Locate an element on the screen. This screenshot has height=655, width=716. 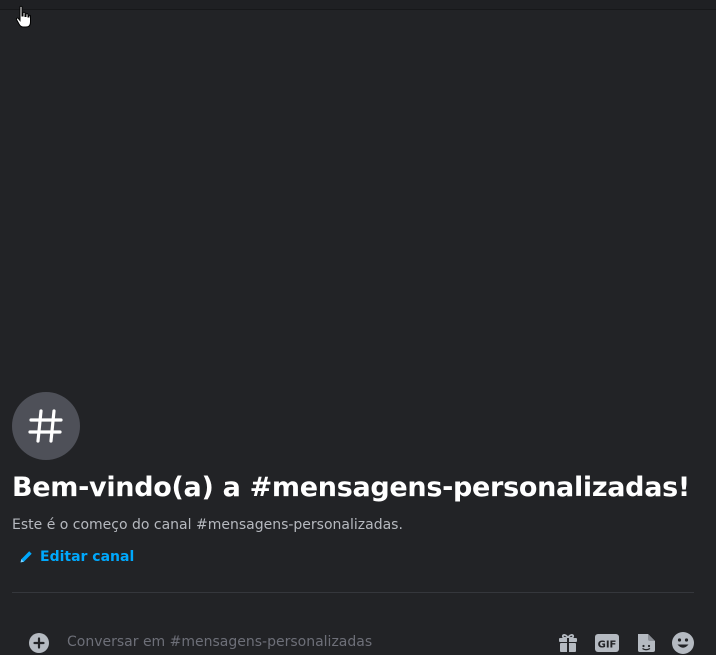
divider is located at coordinates (353, 592).